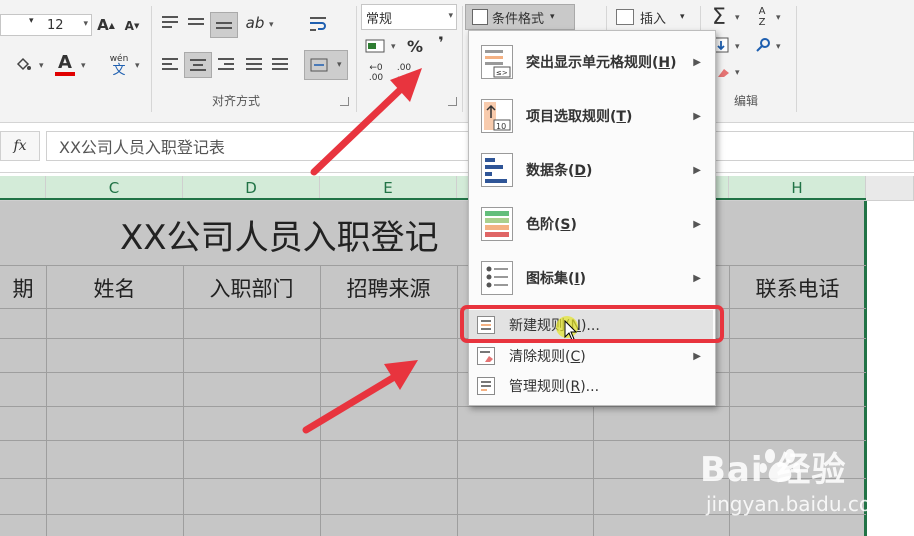 The height and width of the screenshot is (536, 914). What do you see at coordinates (746, 101) in the screenshot?
I see `group-label-editing: 编辑` at bounding box center [746, 101].